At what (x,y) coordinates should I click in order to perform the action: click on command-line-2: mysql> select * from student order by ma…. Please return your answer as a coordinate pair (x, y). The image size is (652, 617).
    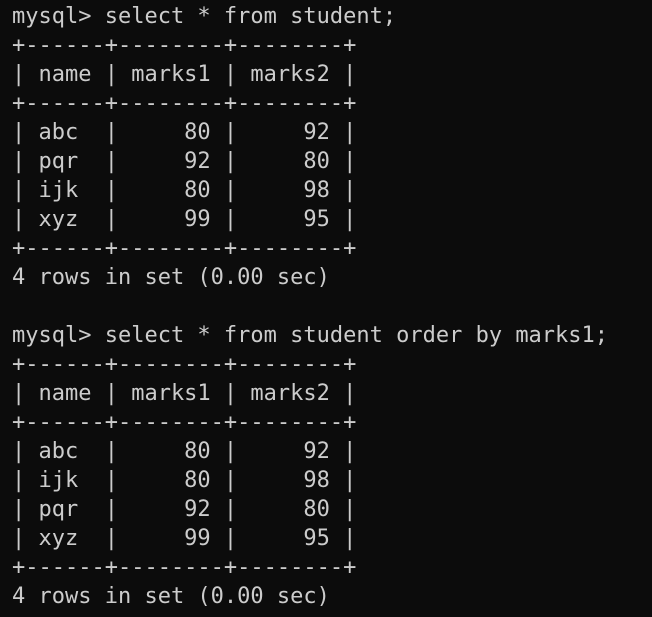
    Looking at the image, I should click on (310, 335).